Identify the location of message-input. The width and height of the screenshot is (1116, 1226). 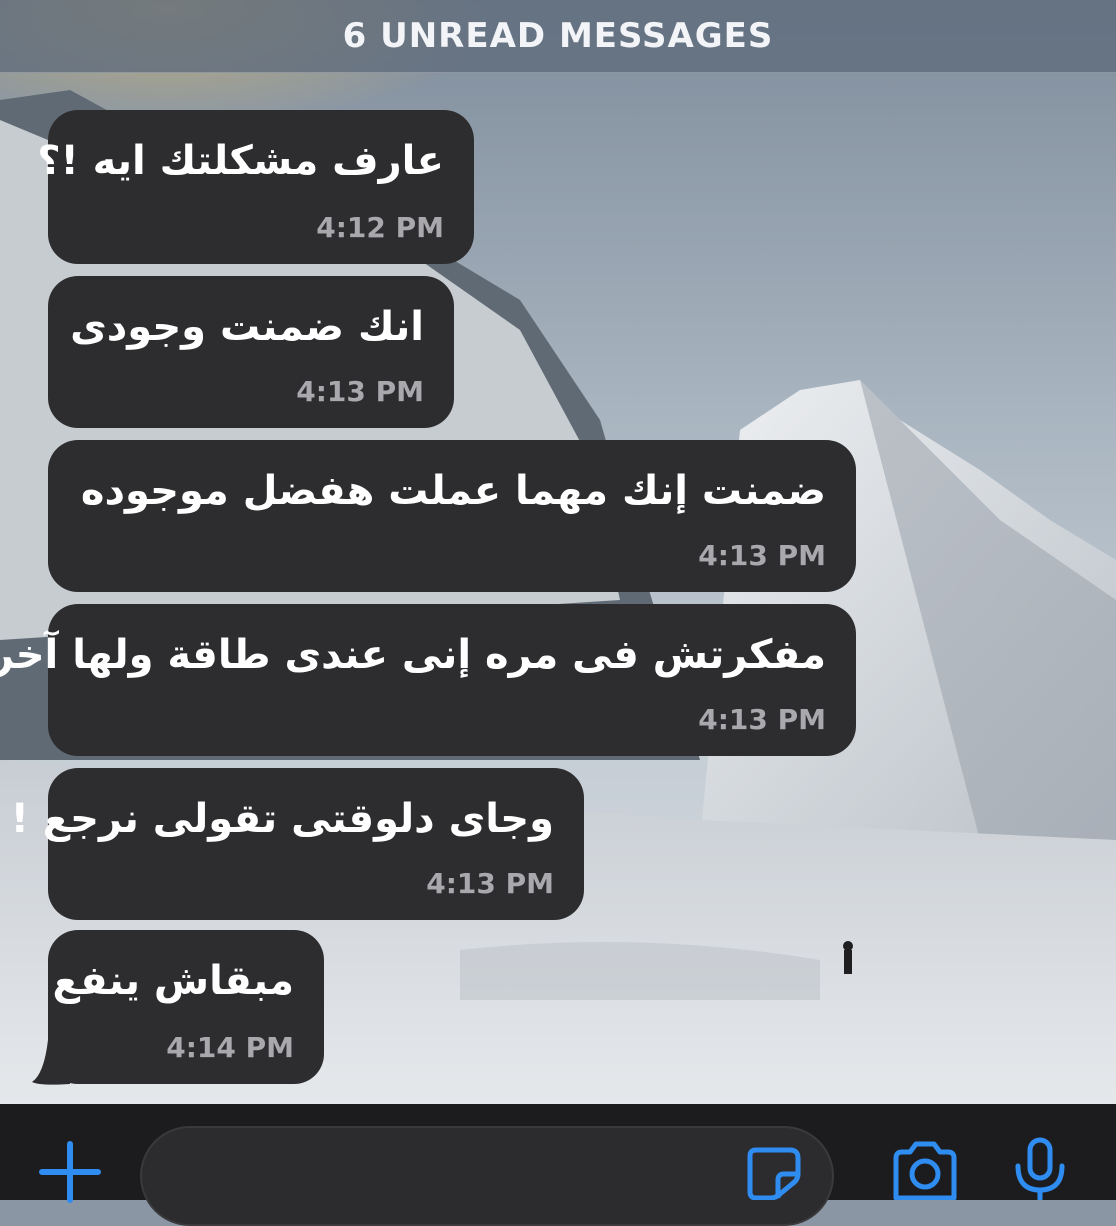
(487, 1176).